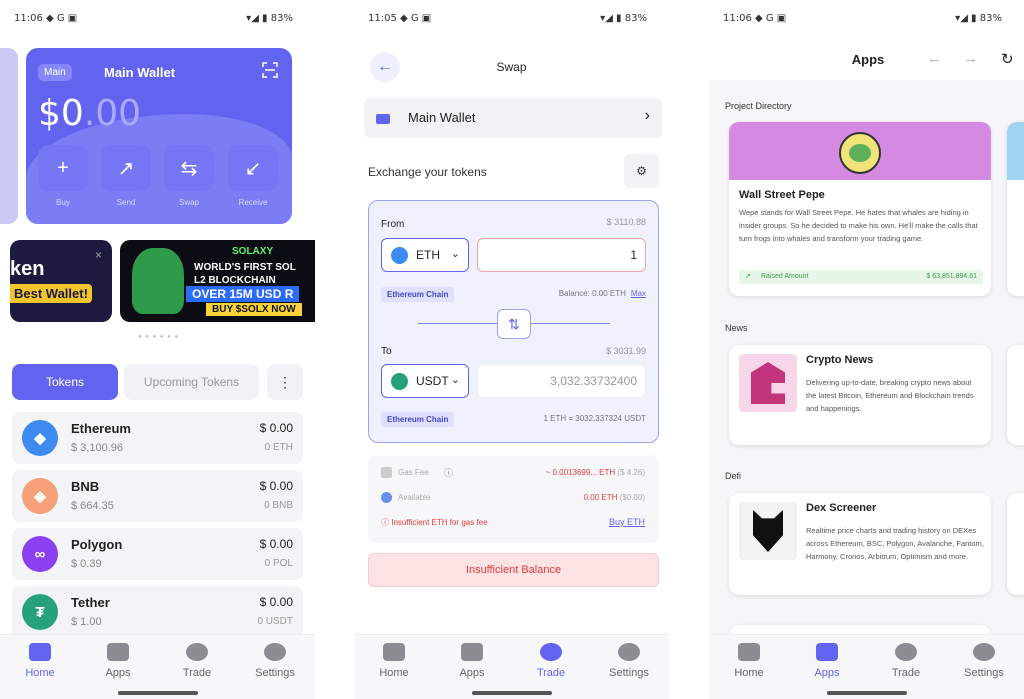  I want to click on swap-button: ⇆, so click(189, 168).